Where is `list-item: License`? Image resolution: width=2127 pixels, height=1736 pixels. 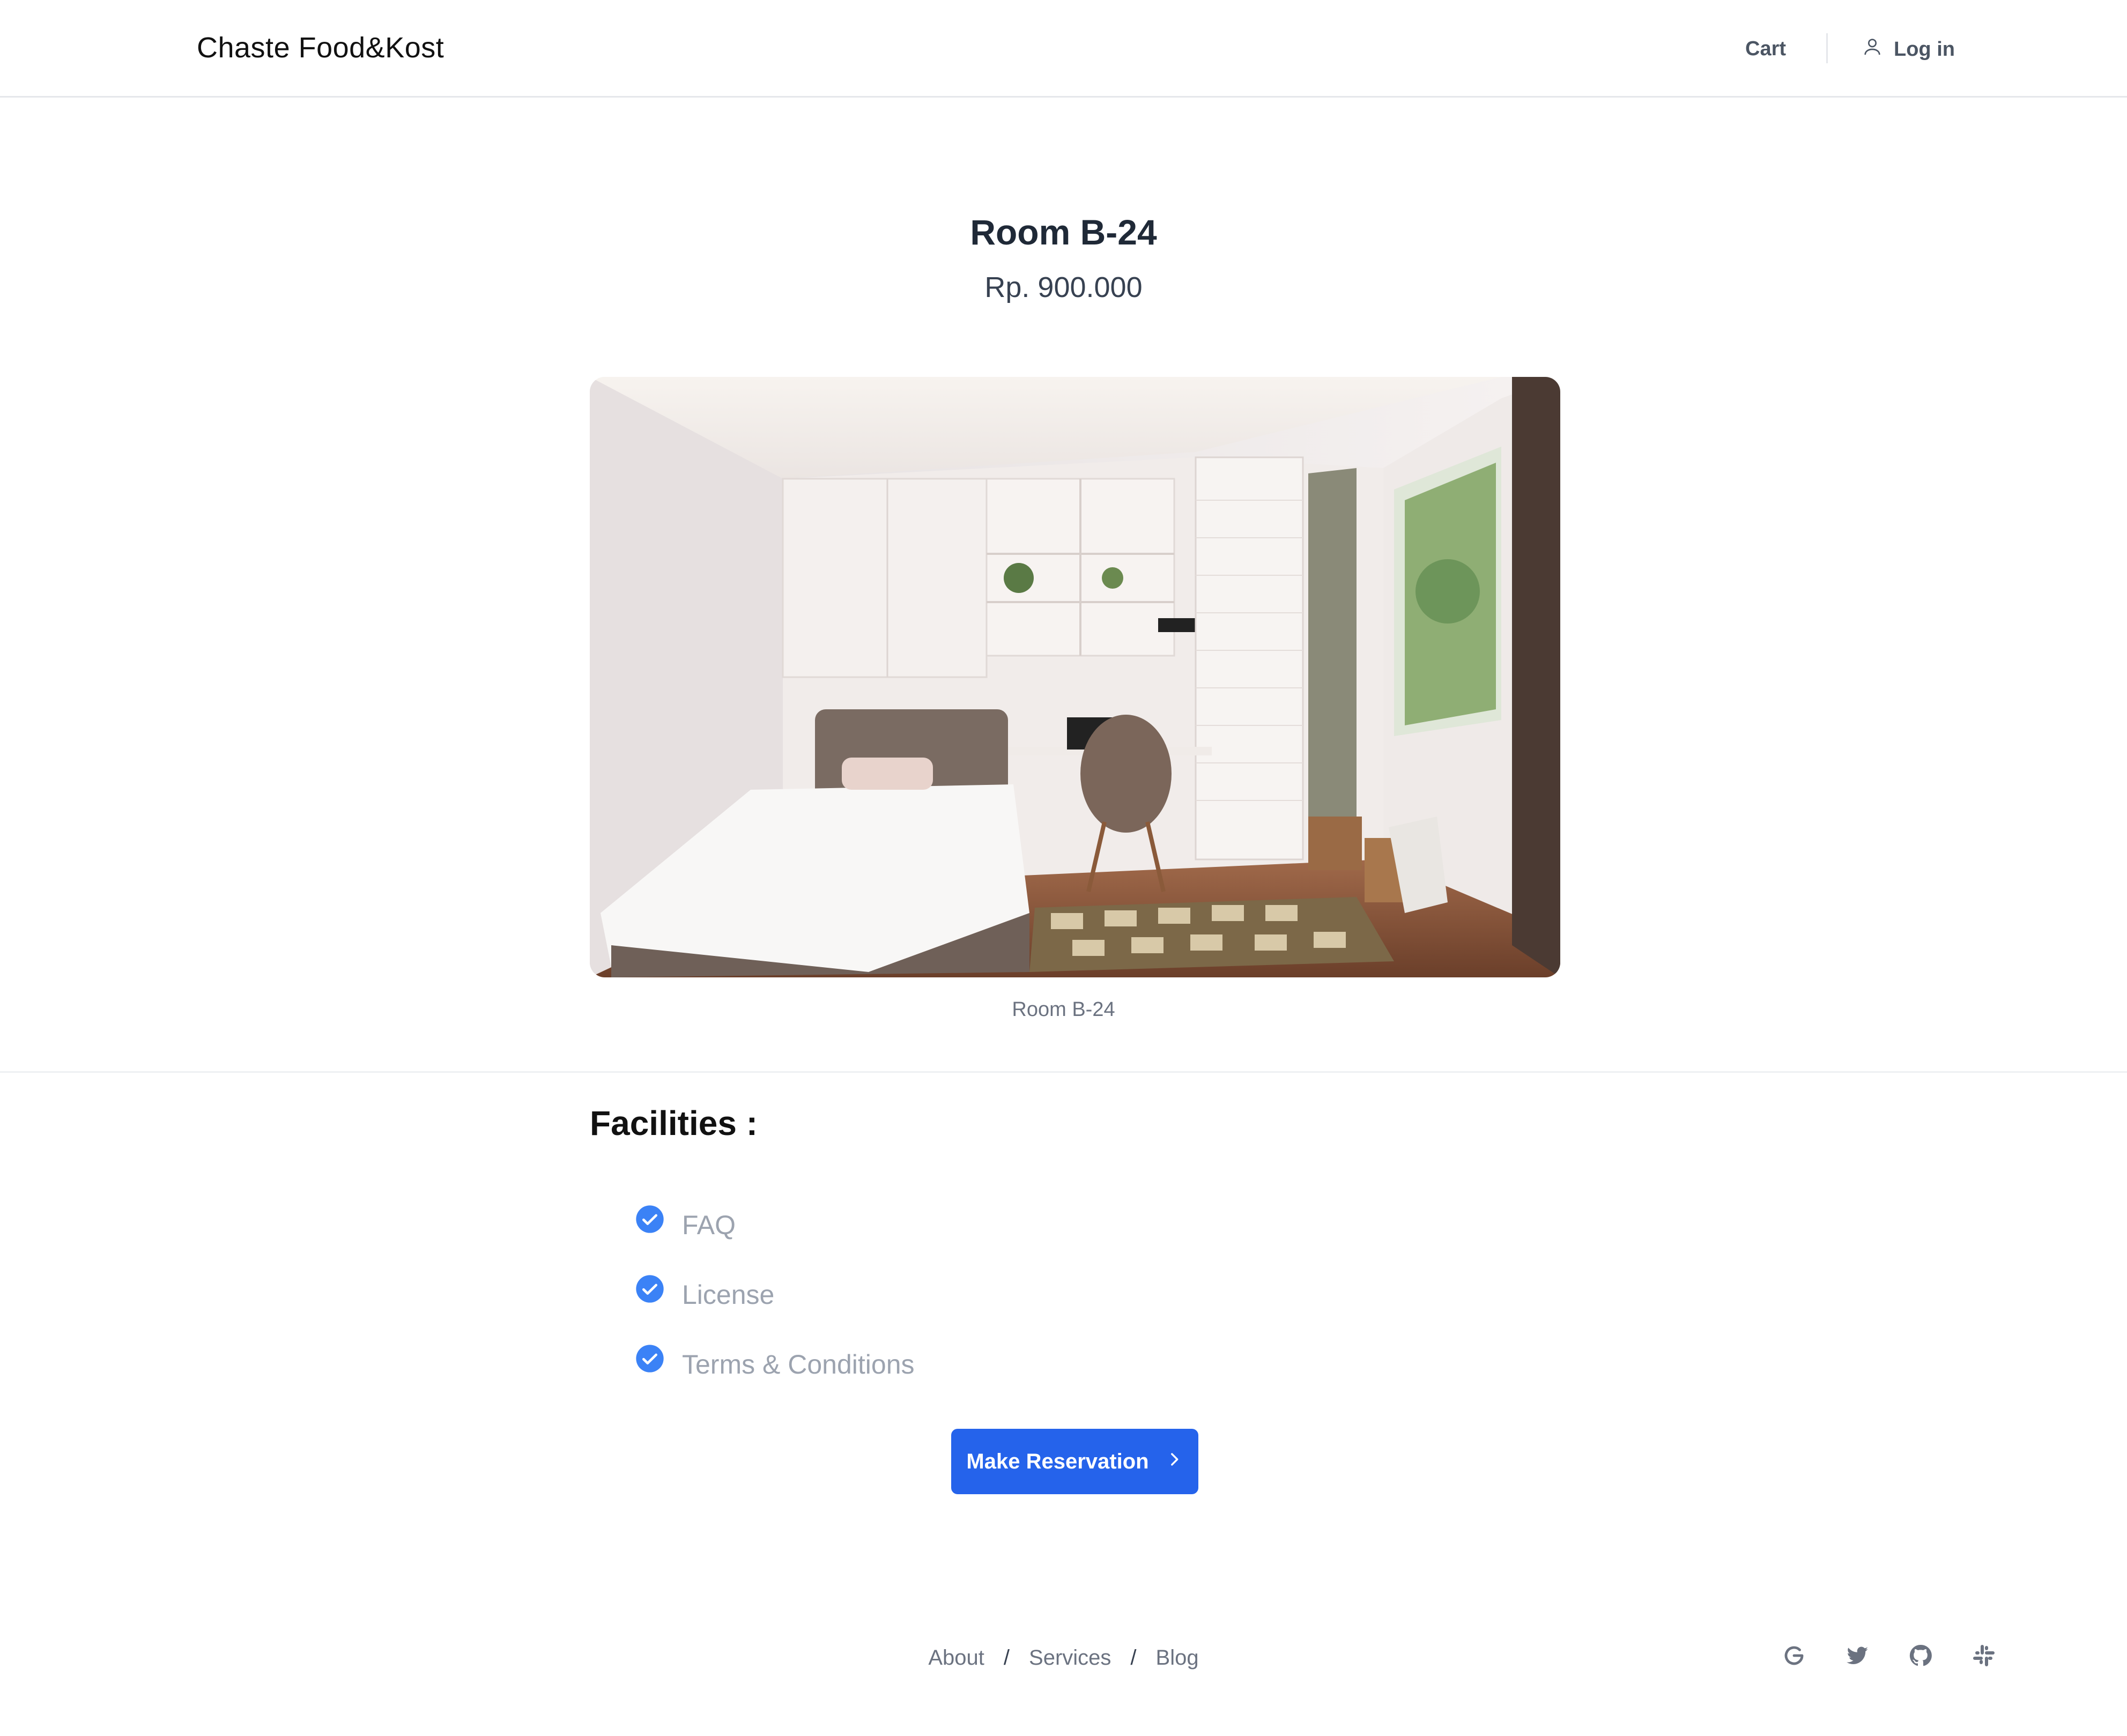
list-item: License is located at coordinates (766, 1295).